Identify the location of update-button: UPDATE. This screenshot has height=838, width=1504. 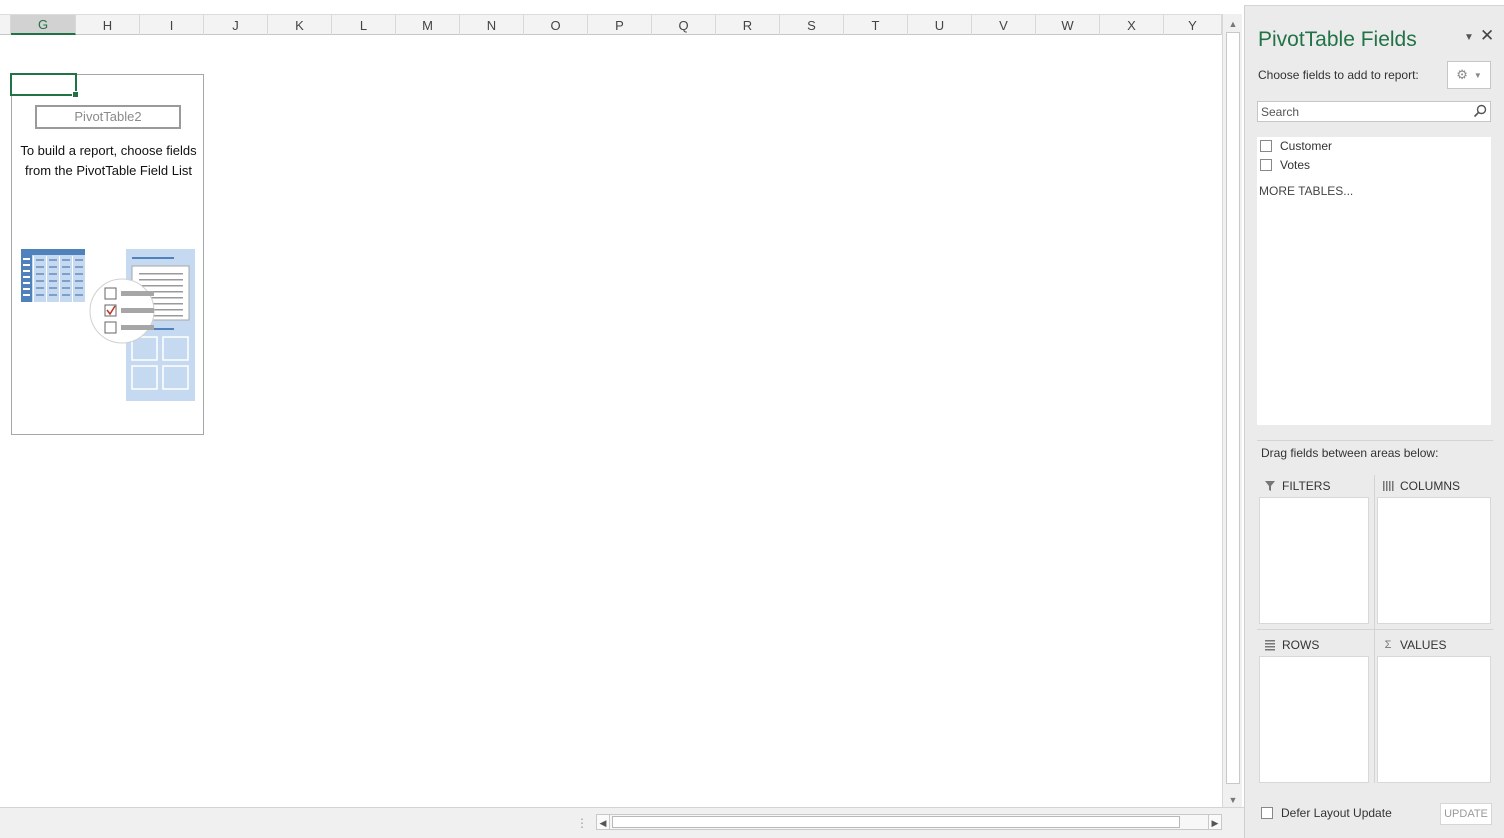
(1466, 814).